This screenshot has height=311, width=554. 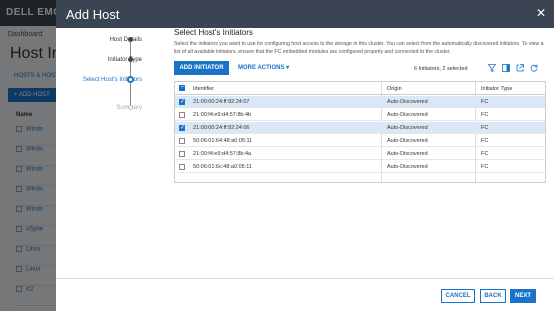 I want to click on step-active-dot, so click(x=130, y=79).